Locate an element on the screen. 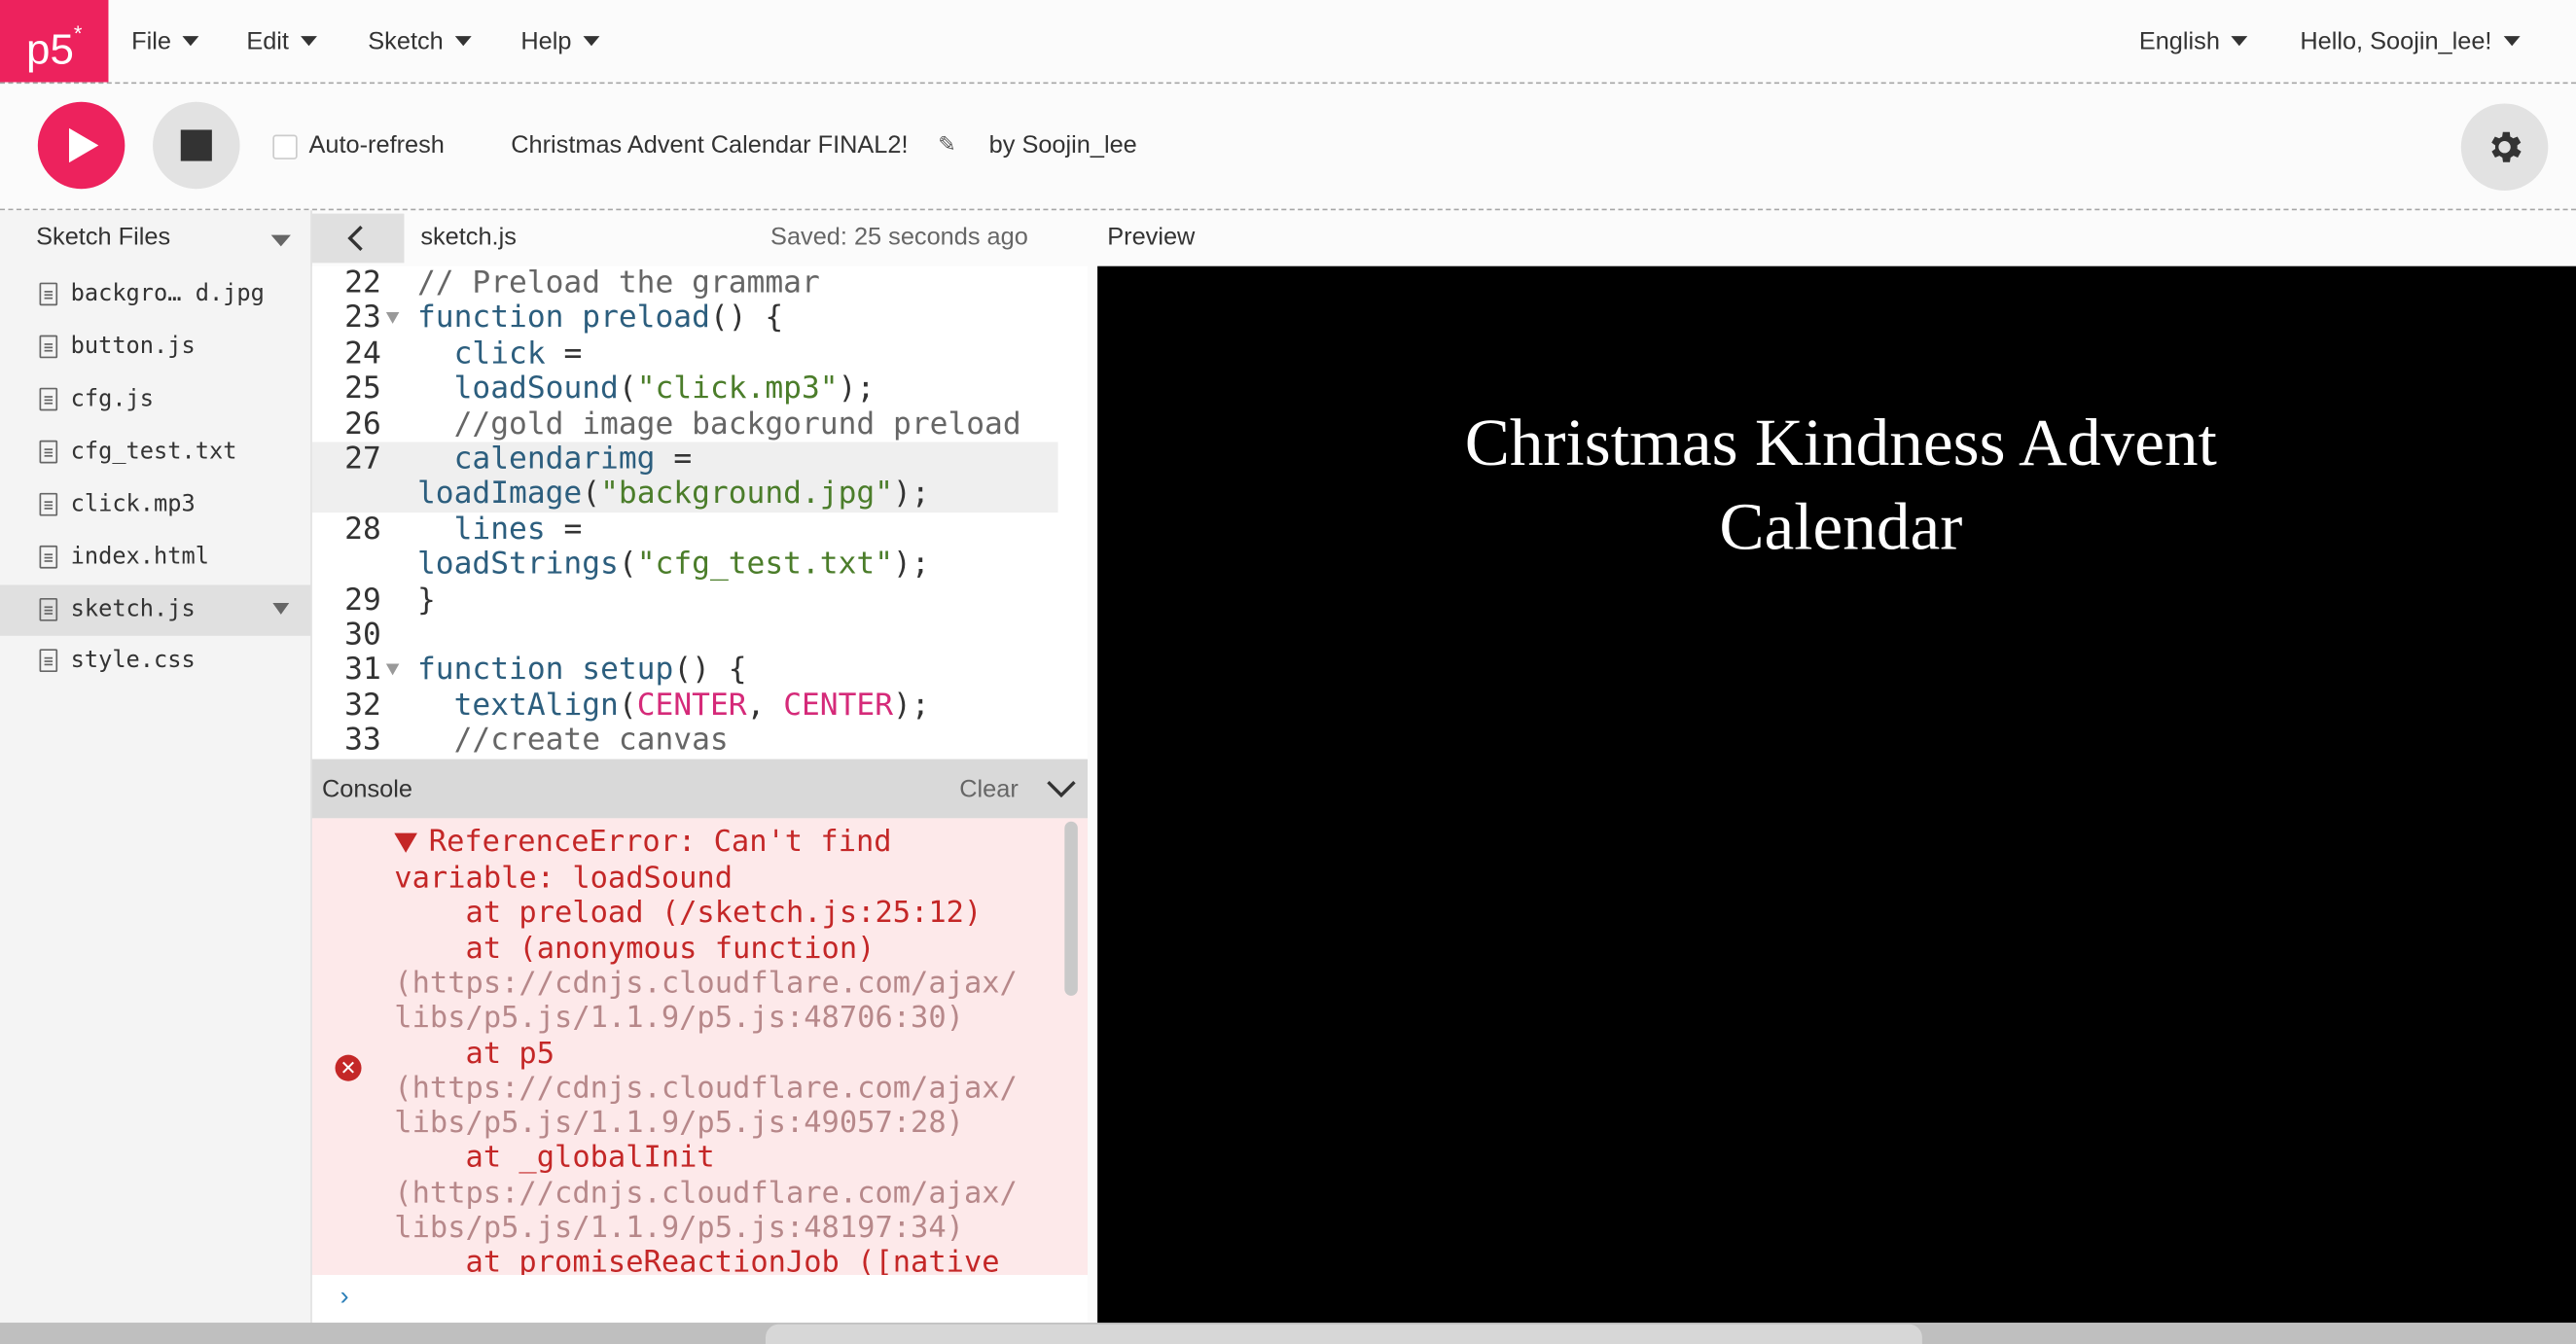  code-line: loadSound("click.mp3"); is located at coordinates (664, 389).